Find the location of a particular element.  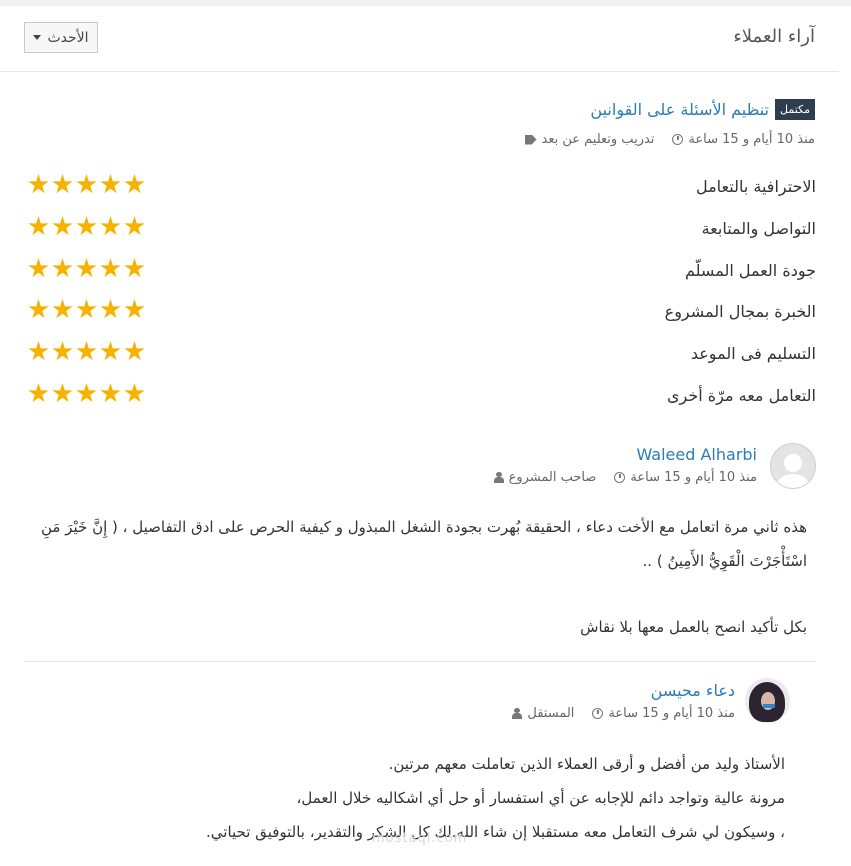

rating-row: الاحترافية بالتعامل is located at coordinates (420, 189).